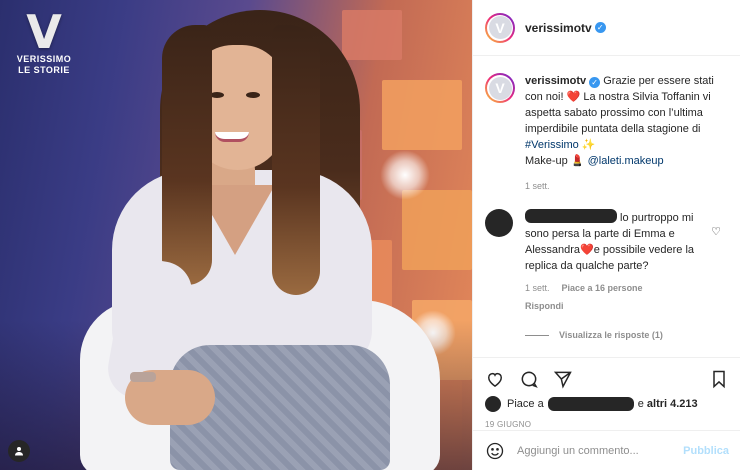 This screenshot has width=740, height=470. Describe the element at coordinates (537, 186) in the screenshot. I see `caption-time: 1 sett.` at that location.